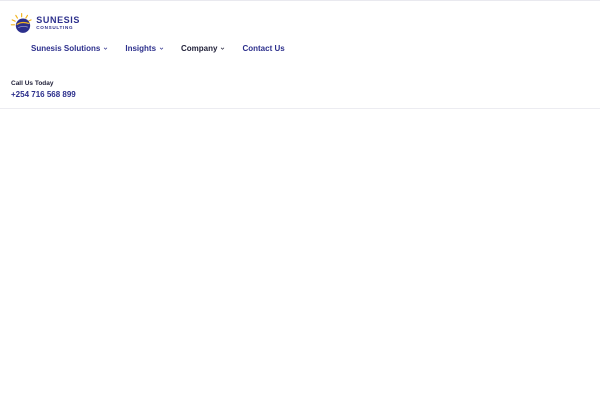 This screenshot has height=400, width=600. What do you see at coordinates (43, 94) in the screenshot?
I see `phone-number-link: +254 716 568 899` at bounding box center [43, 94].